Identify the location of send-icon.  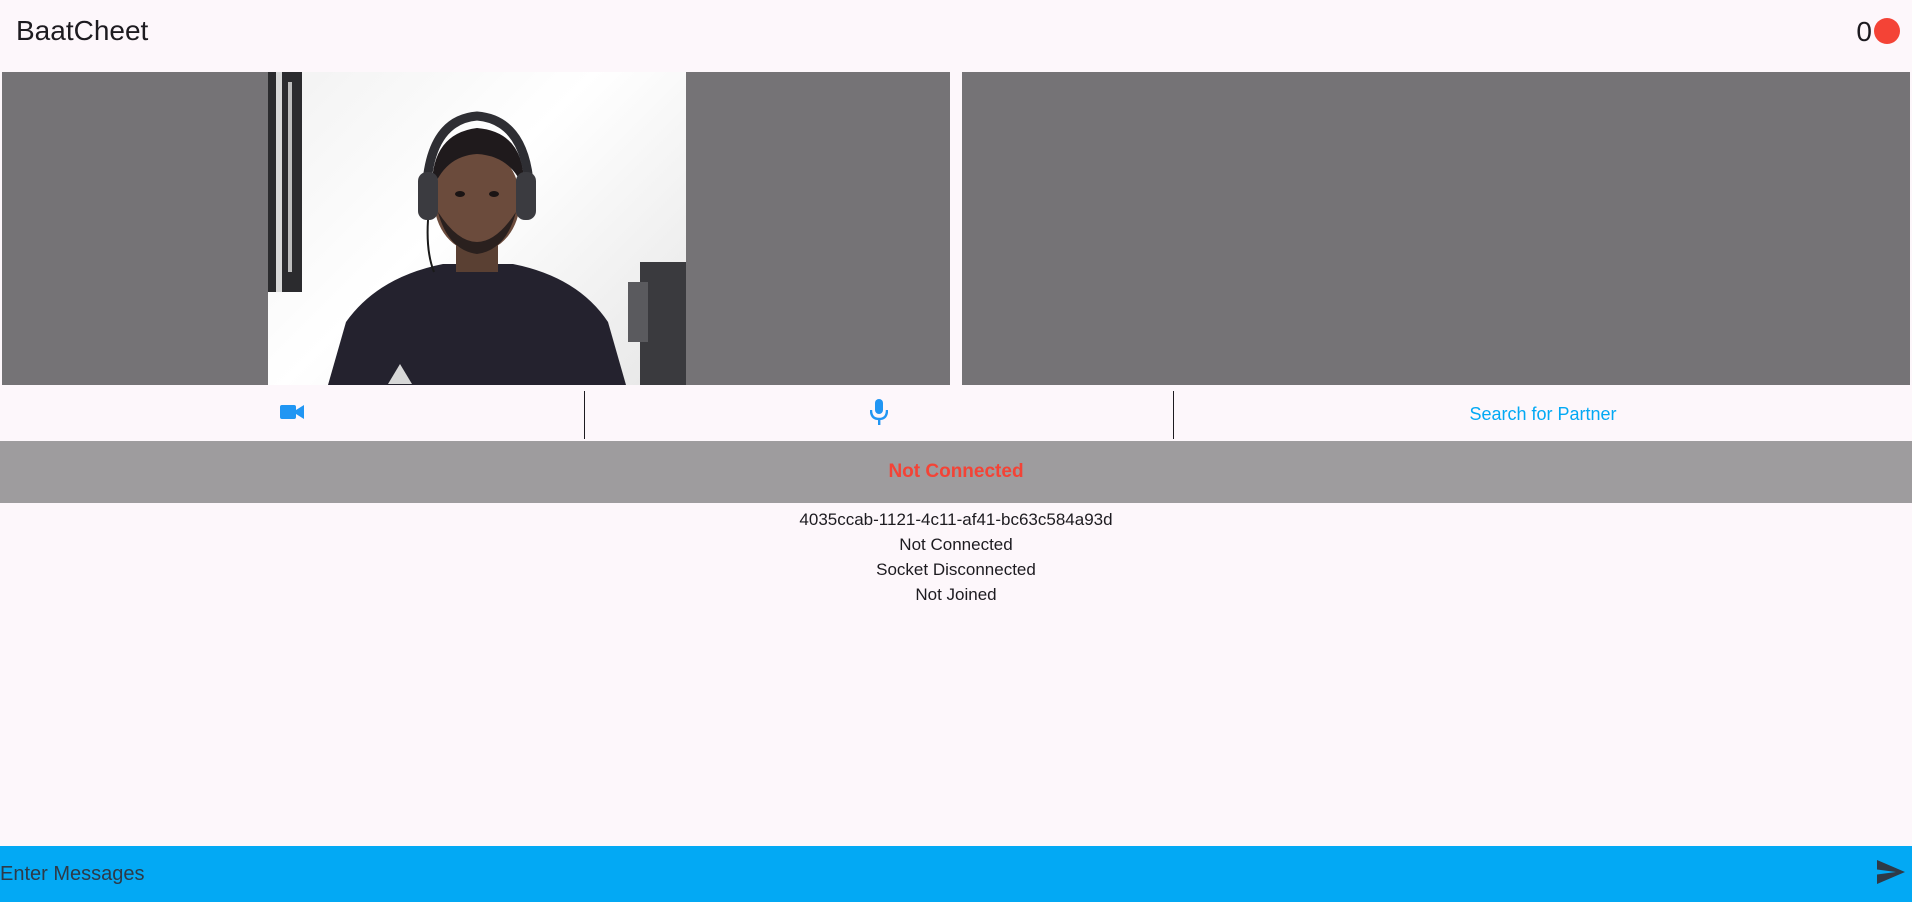
(1891, 874).